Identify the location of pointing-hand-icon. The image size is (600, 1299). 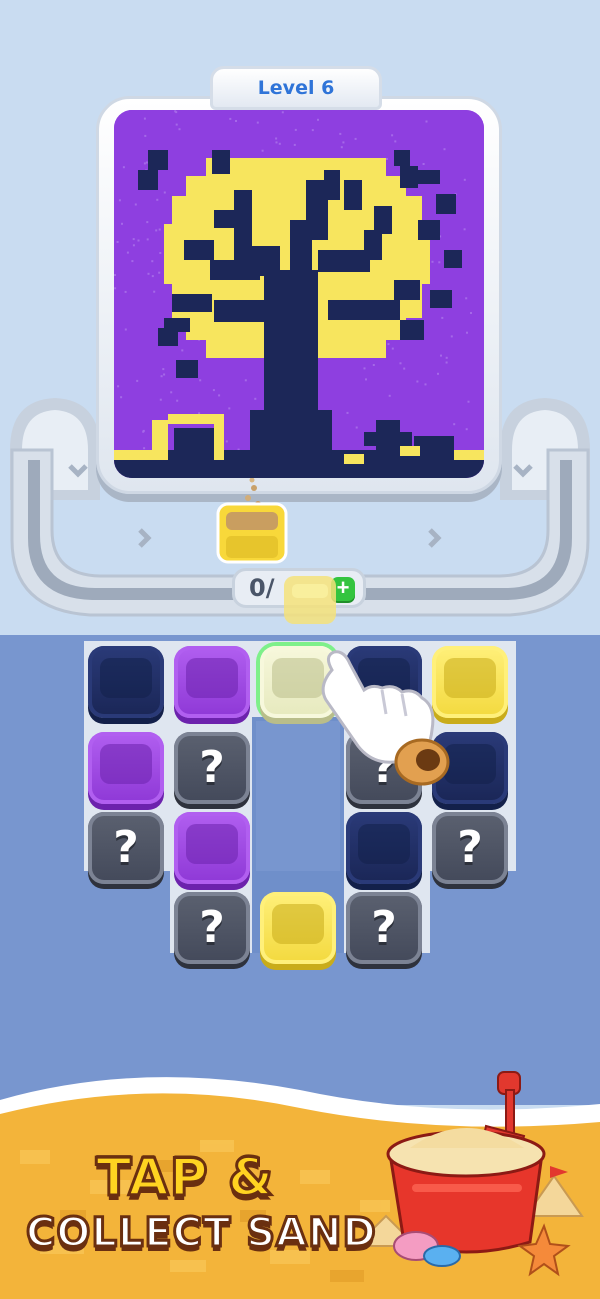
(385, 718).